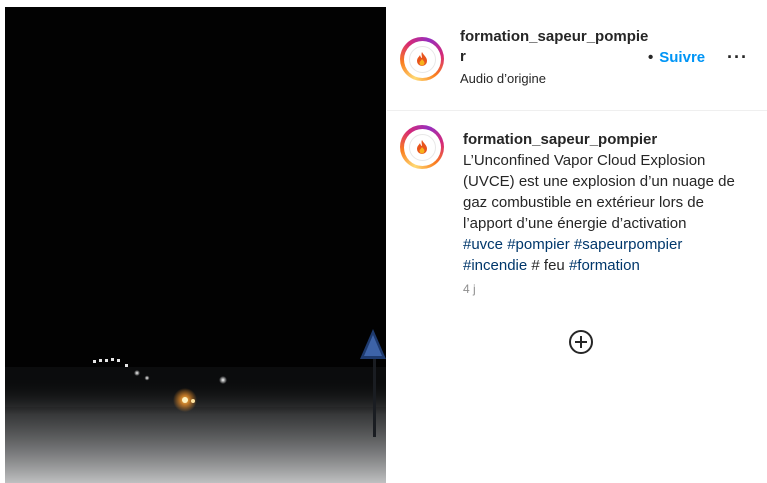  Describe the element at coordinates (483, 244) in the screenshot. I see `hashtag-link: #uvce` at that location.